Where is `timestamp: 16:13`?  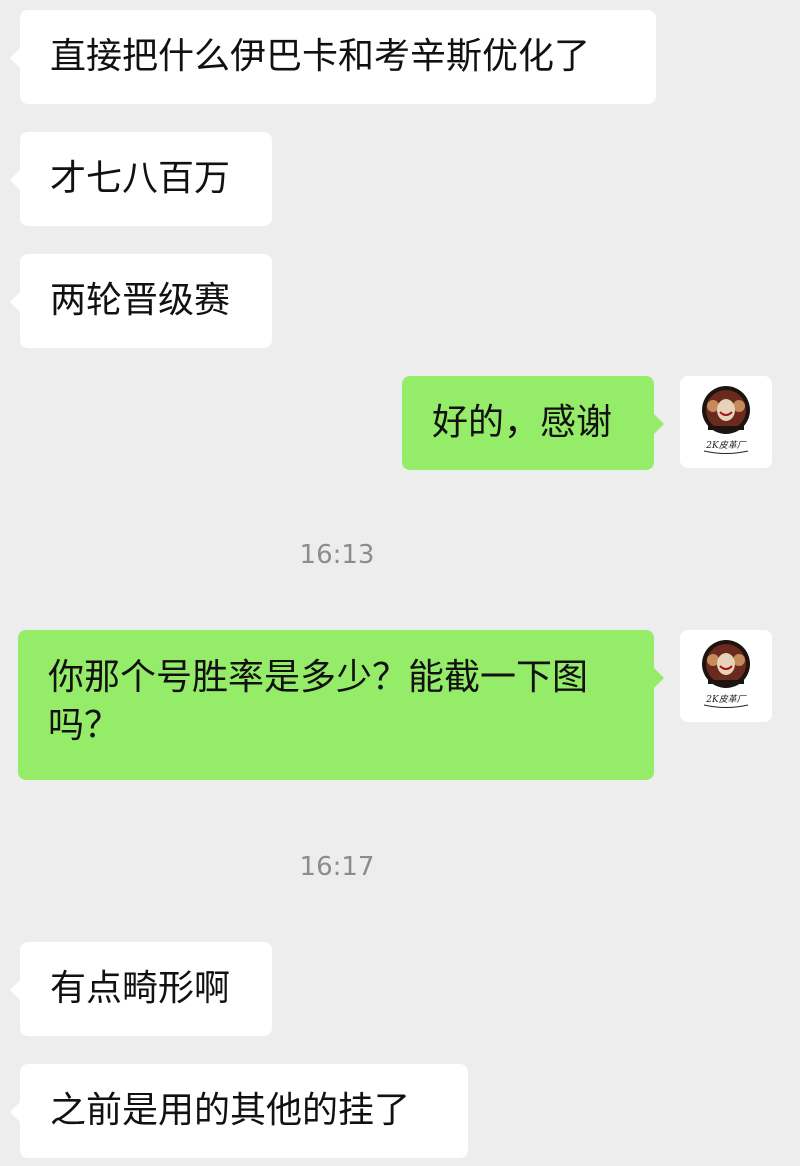 timestamp: 16:13 is located at coordinates (337, 555).